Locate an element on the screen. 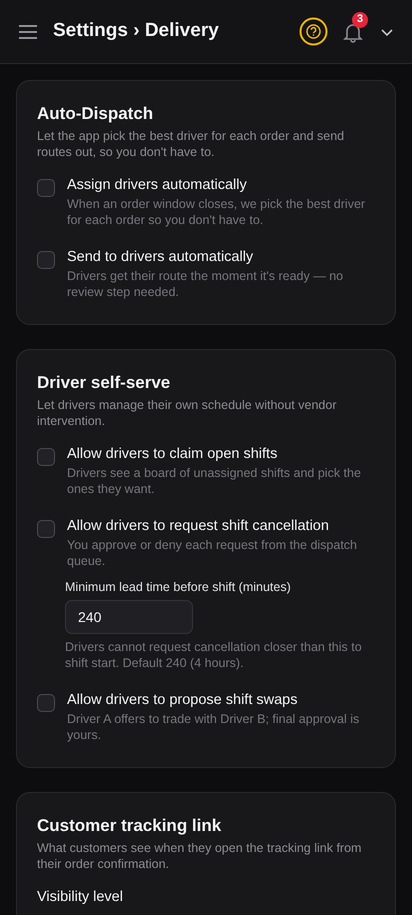  chevron-down-icon is located at coordinates (387, 31).